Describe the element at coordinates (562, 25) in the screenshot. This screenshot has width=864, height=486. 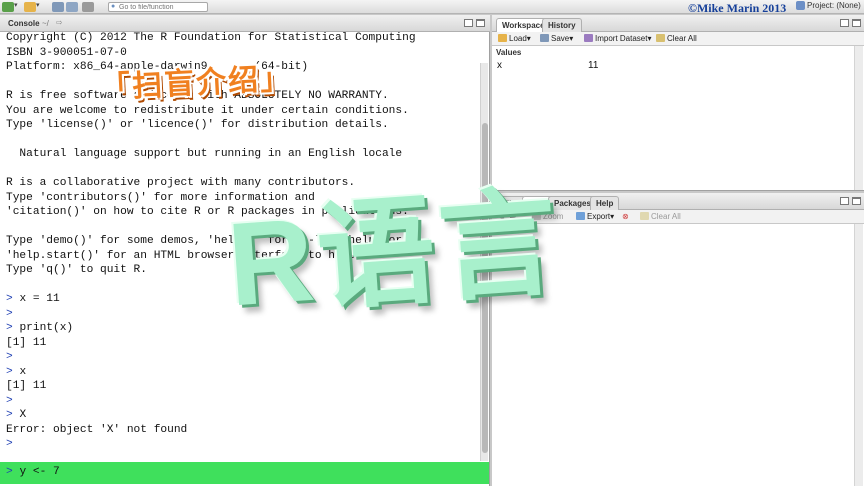
I see `tab-history: History` at that location.